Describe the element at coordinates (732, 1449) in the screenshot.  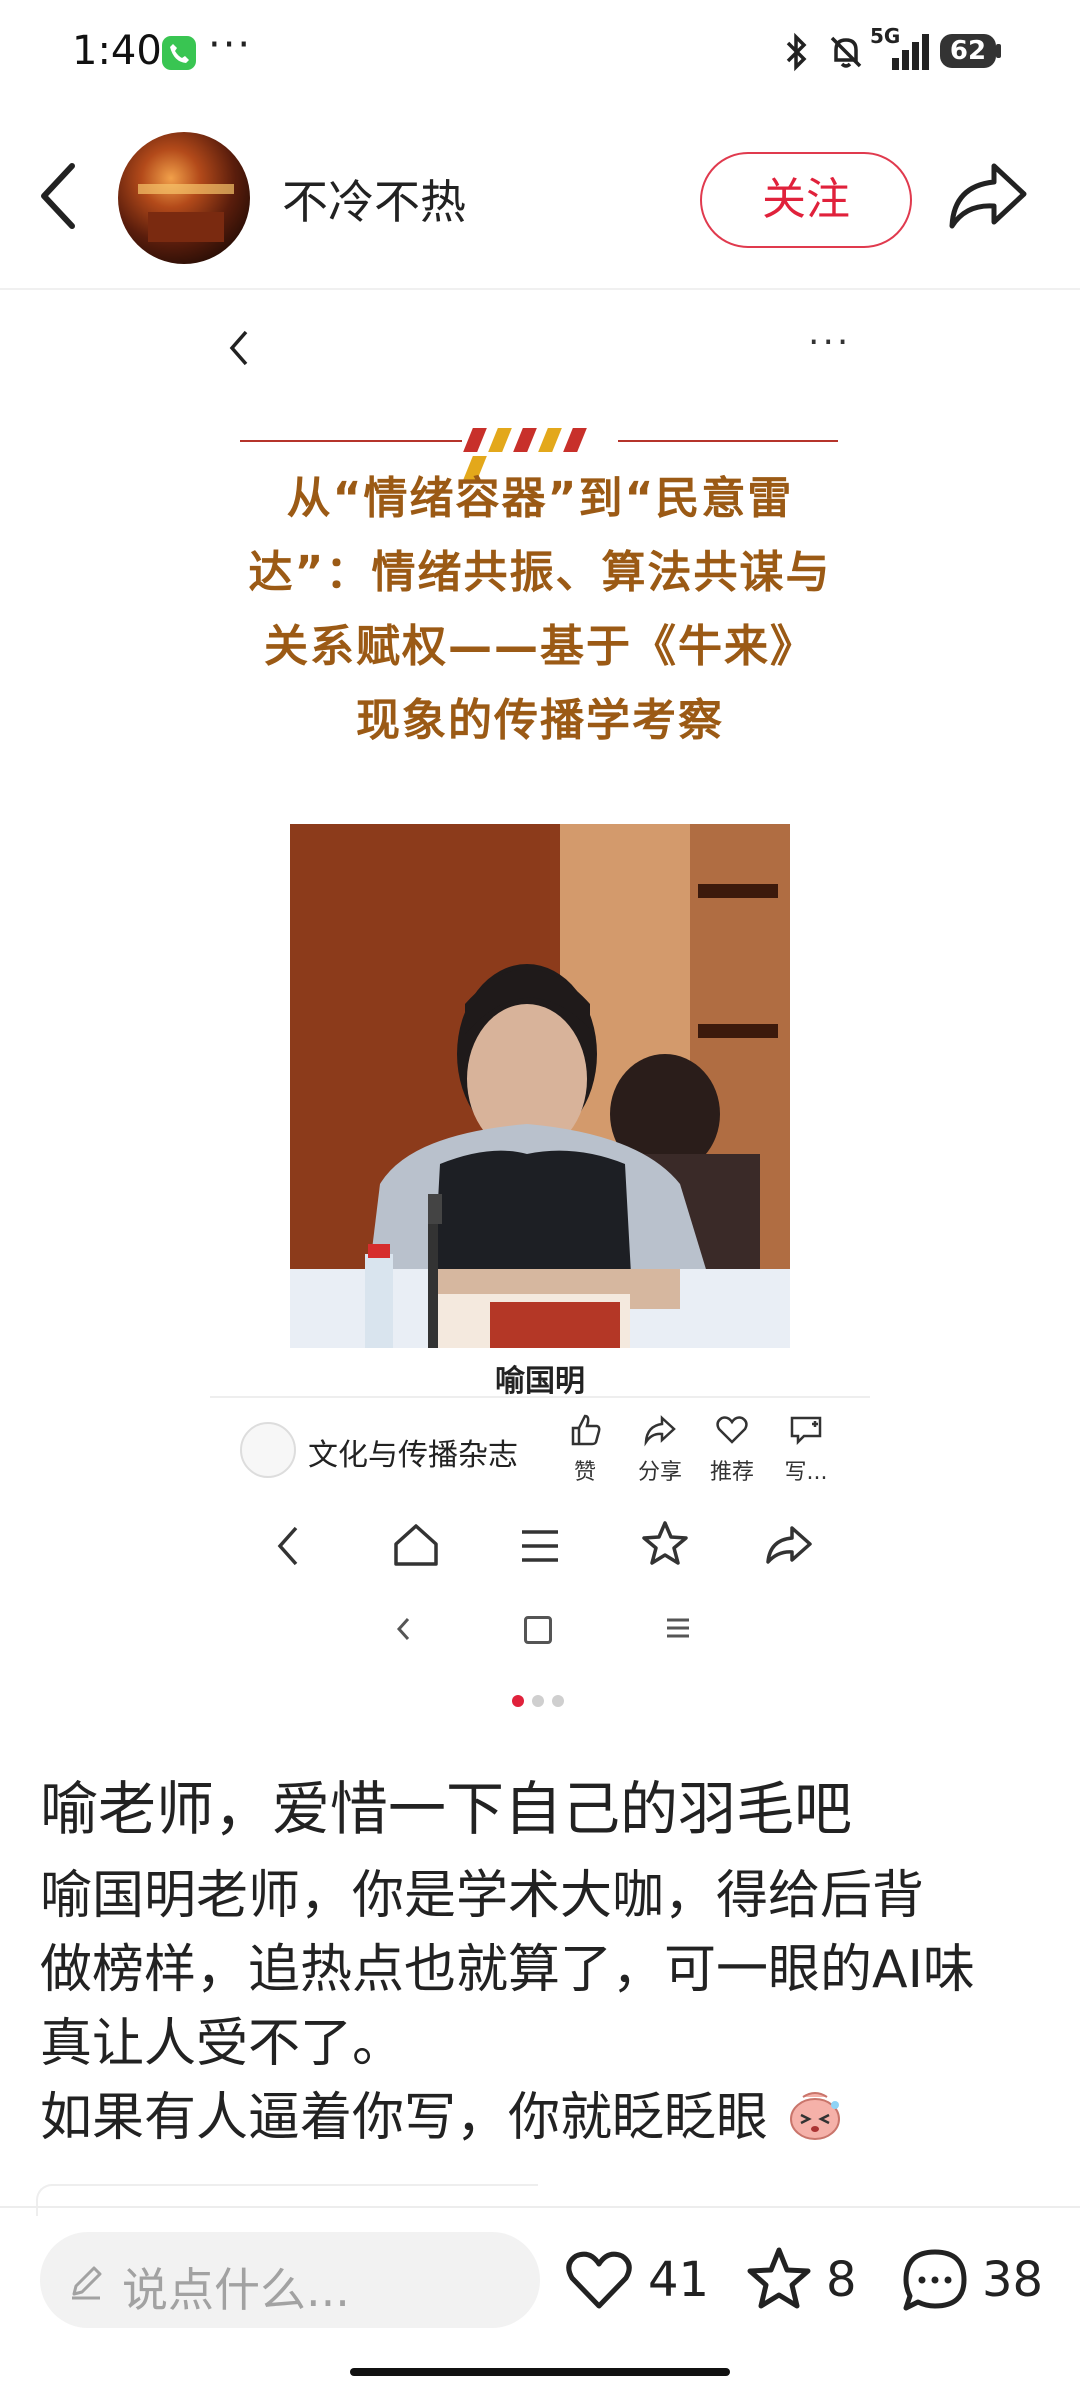
I see `inner-recommend-action: 推荐` at that location.